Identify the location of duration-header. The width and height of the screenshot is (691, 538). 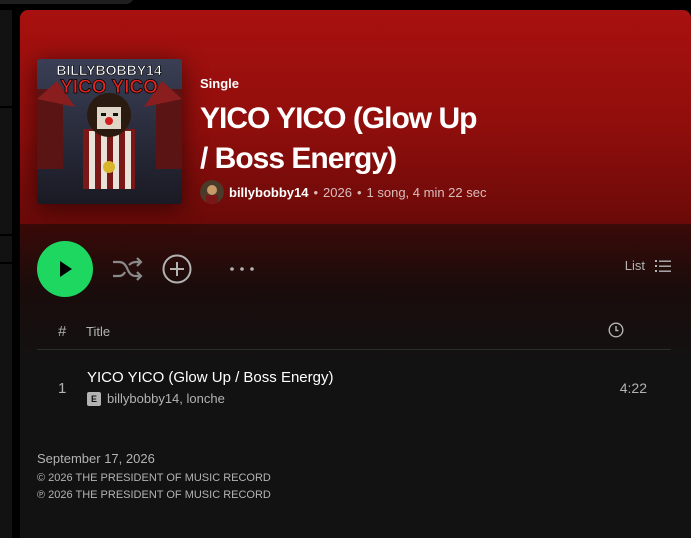
(616, 331).